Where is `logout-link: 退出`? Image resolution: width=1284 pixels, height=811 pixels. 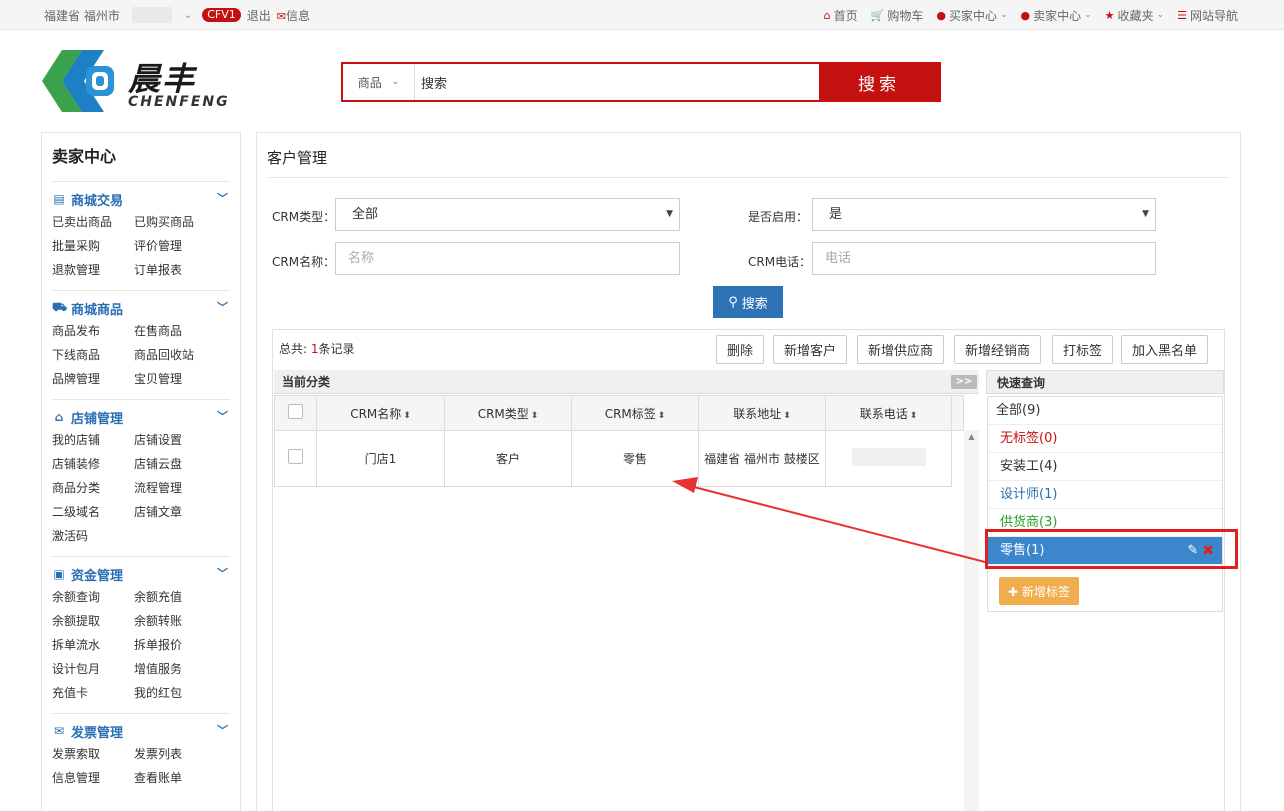 logout-link: 退出 is located at coordinates (259, 15).